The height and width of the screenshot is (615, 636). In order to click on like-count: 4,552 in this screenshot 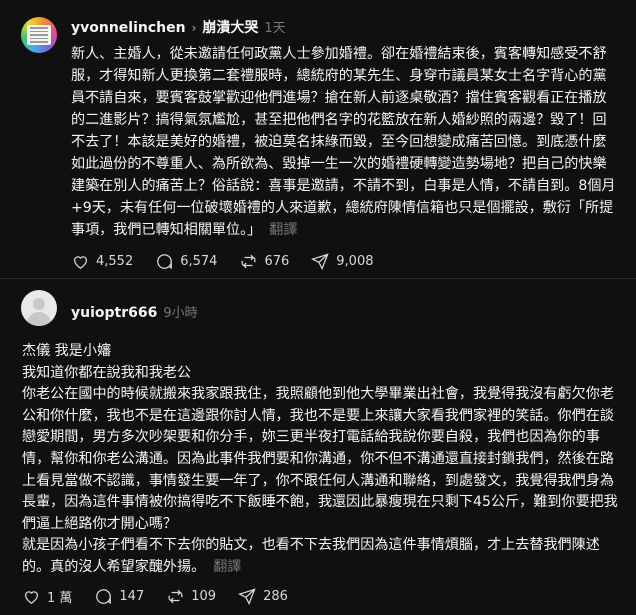, I will do `click(115, 261)`.